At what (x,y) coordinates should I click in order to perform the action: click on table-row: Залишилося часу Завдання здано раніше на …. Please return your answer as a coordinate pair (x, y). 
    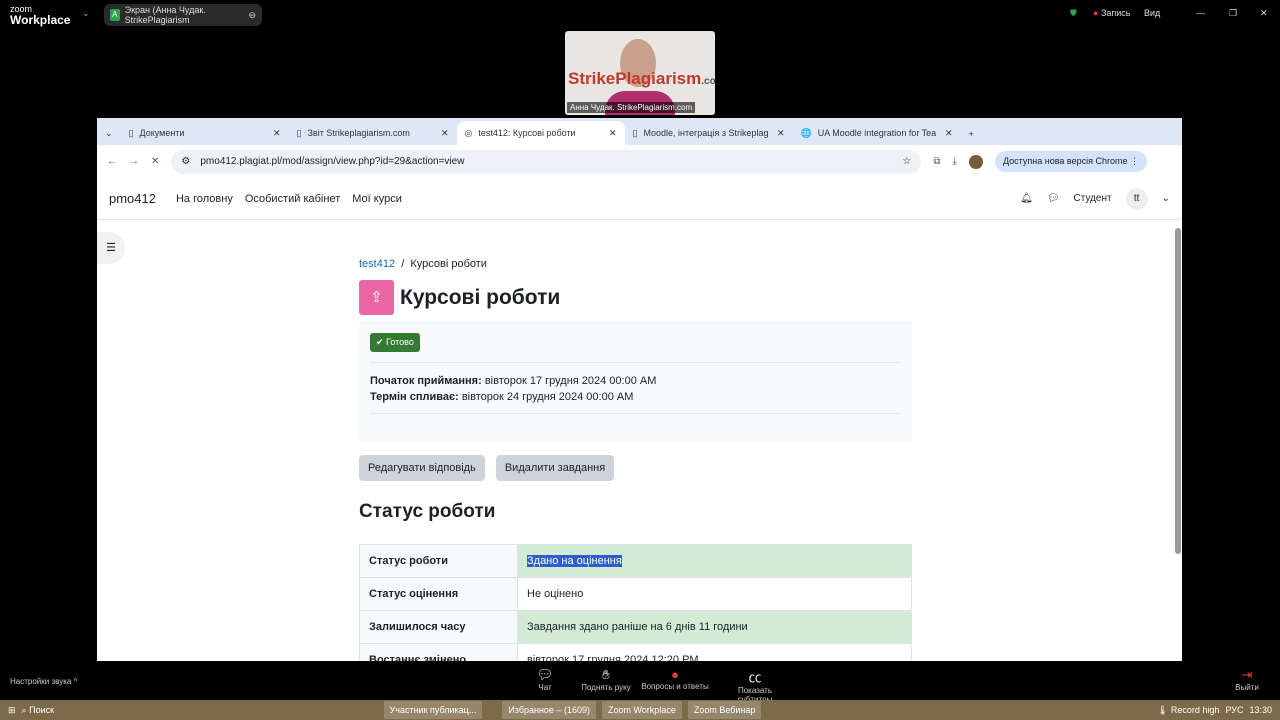
    Looking at the image, I should click on (635, 627).